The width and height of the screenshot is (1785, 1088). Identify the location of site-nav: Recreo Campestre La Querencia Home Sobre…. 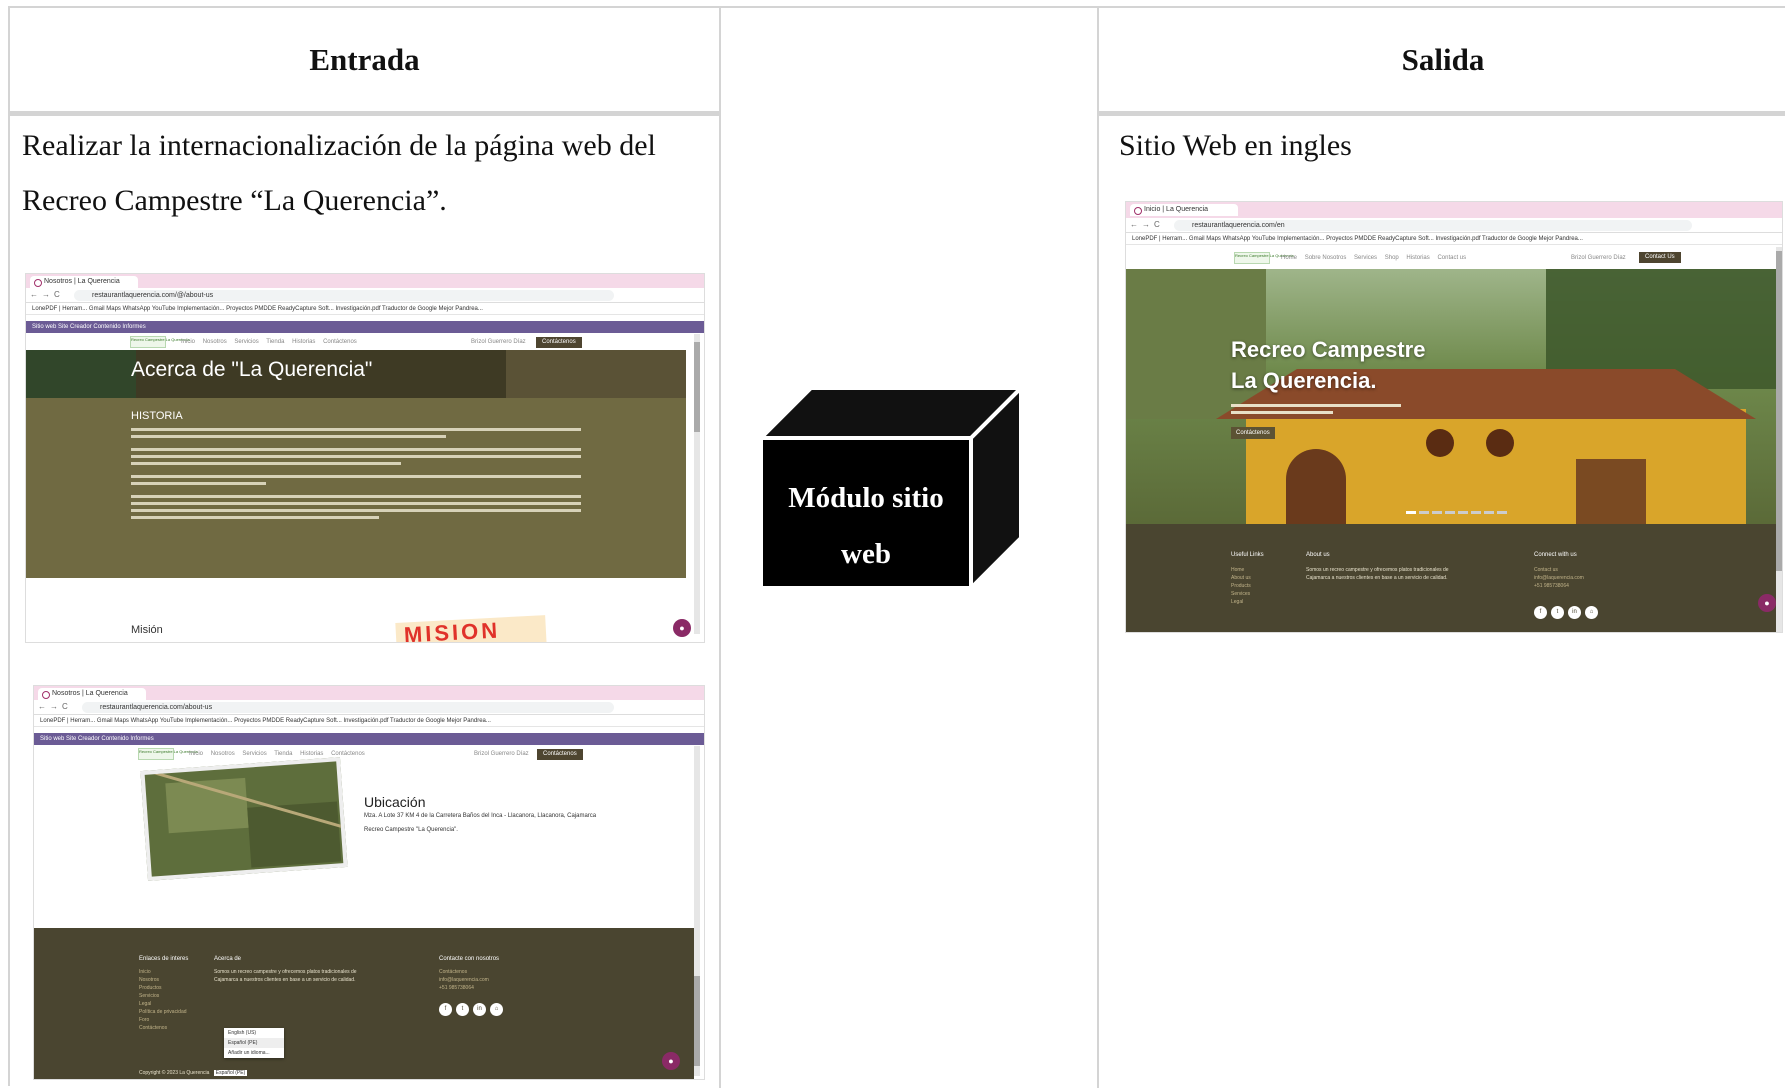
(1454, 258).